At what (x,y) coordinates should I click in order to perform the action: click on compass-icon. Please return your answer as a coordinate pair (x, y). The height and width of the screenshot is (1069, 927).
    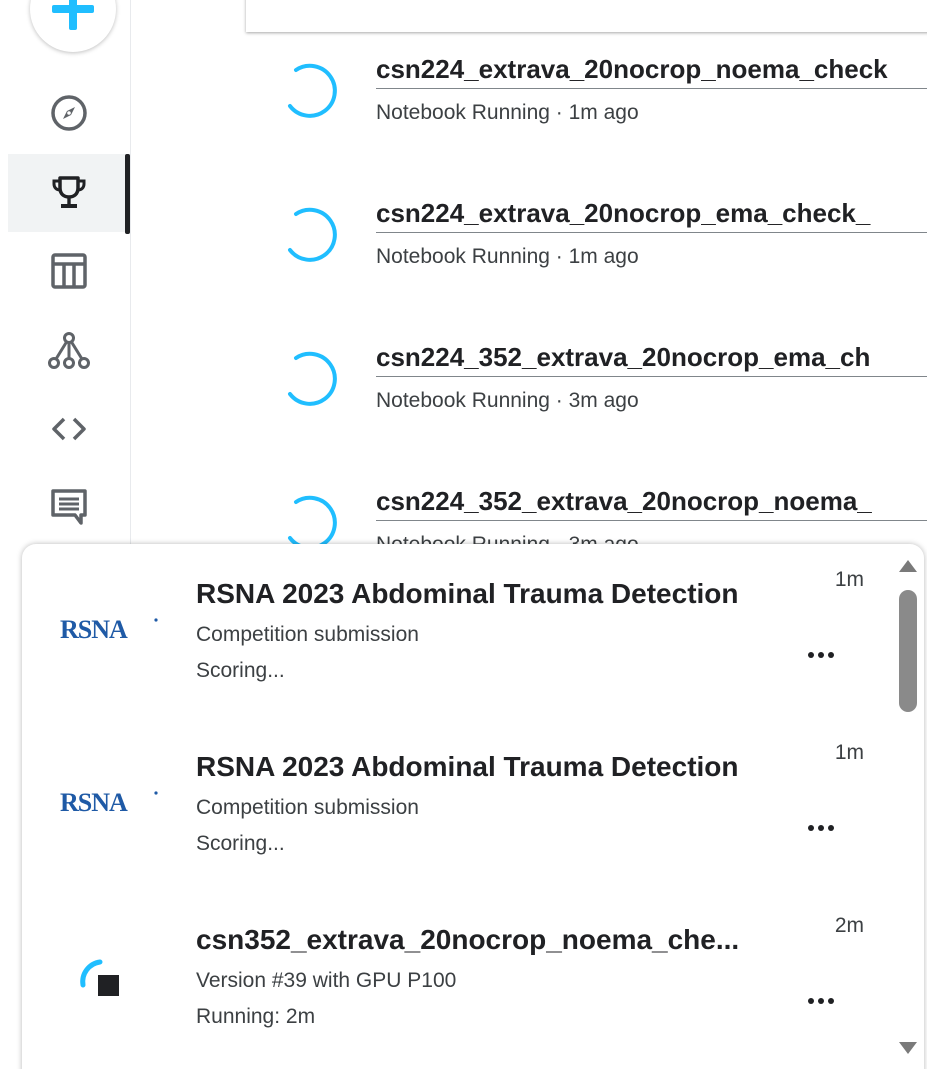
    Looking at the image, I should click on (69, 113).